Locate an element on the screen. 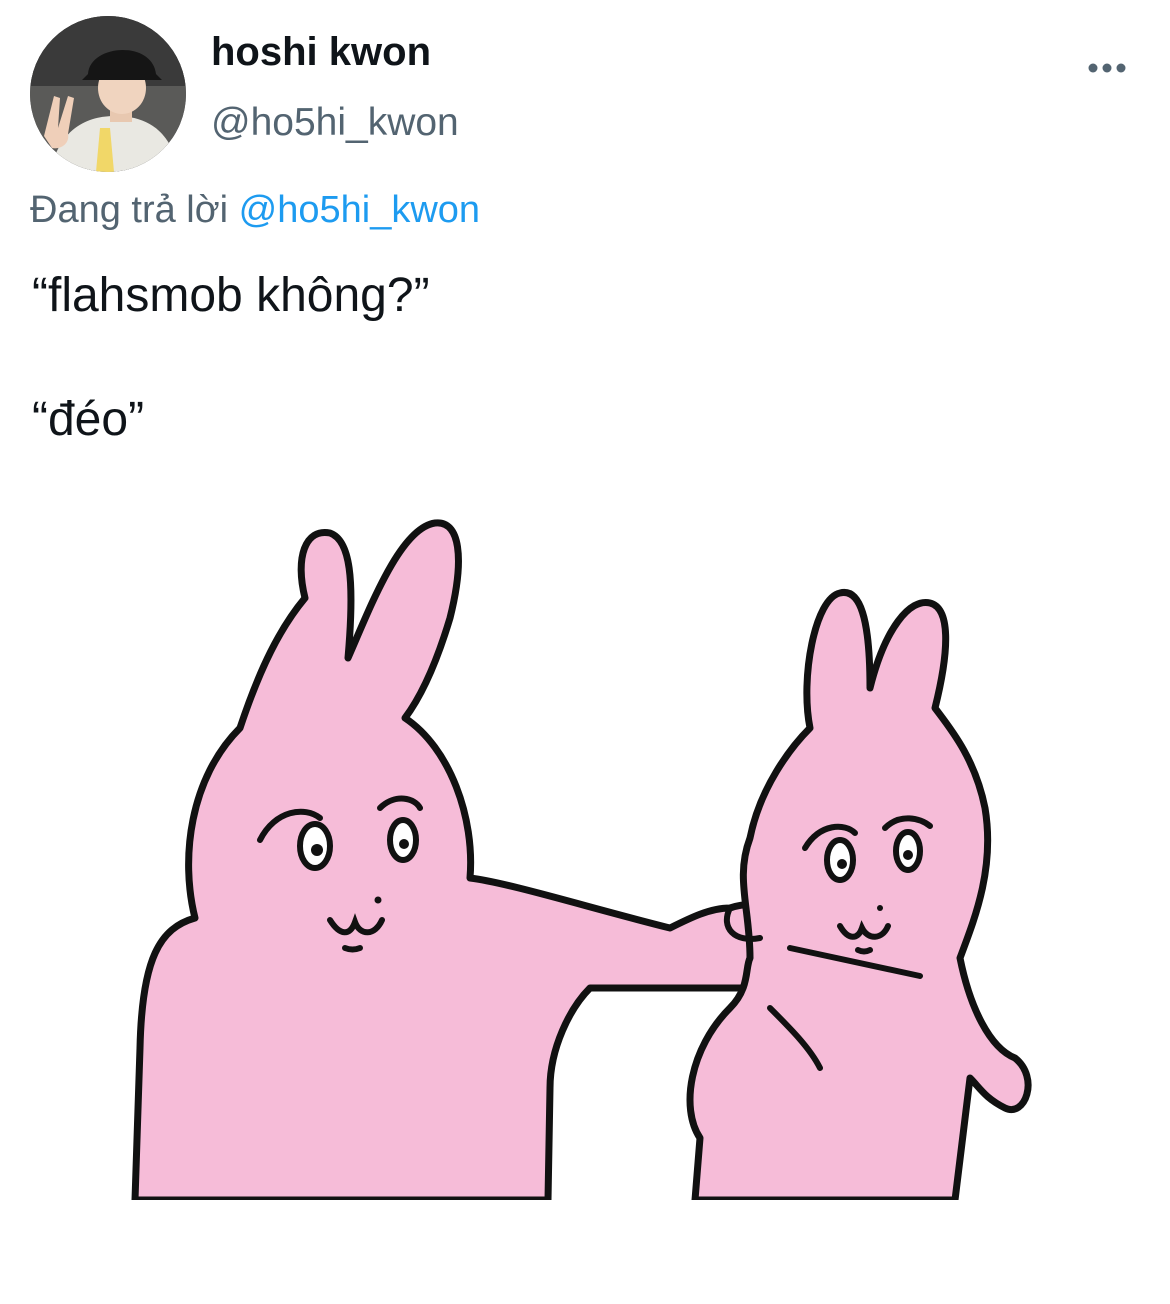  avatar is located at coordinates (108, 94).